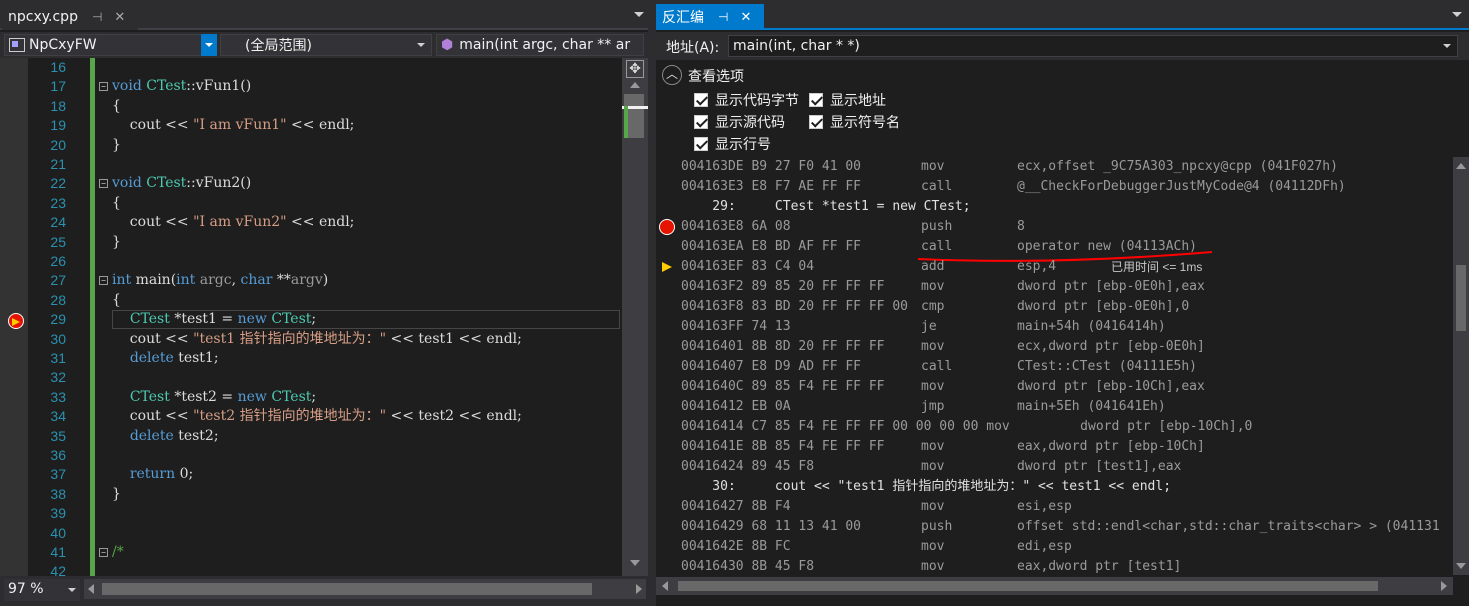 This screenshot has width=1469, height=606. Describe the element at coordinates (42, 590) in the screenshot. I see `zoom-dropdown: 97 %` at that location.